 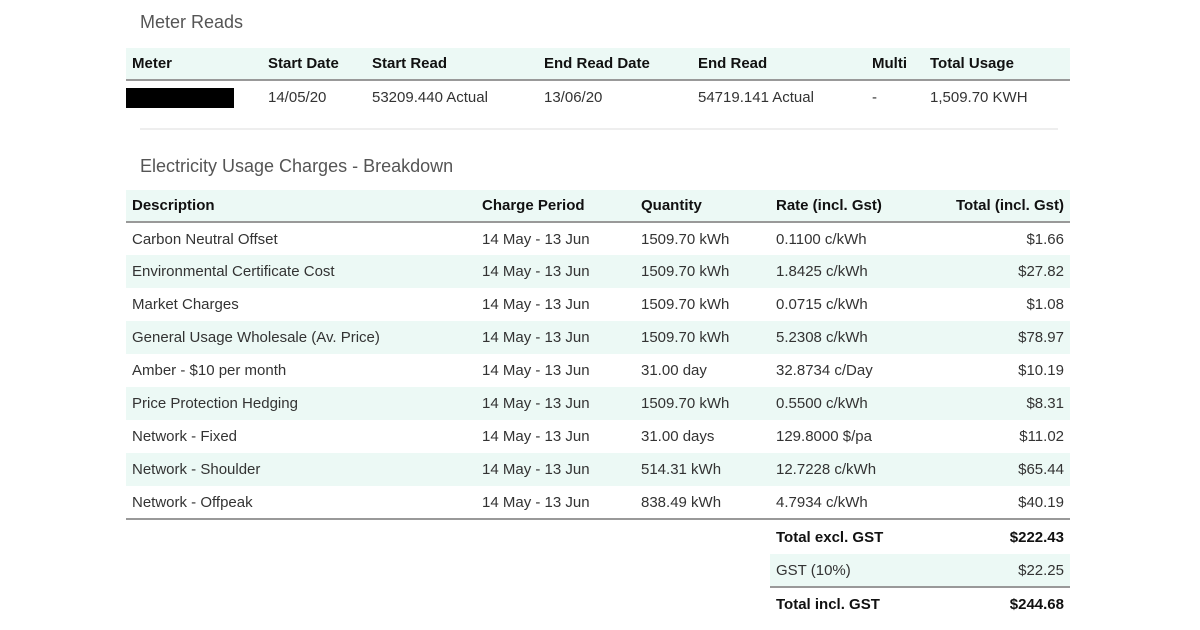 I want to click on col-end-read: End Read, so click(x=779, y=64).